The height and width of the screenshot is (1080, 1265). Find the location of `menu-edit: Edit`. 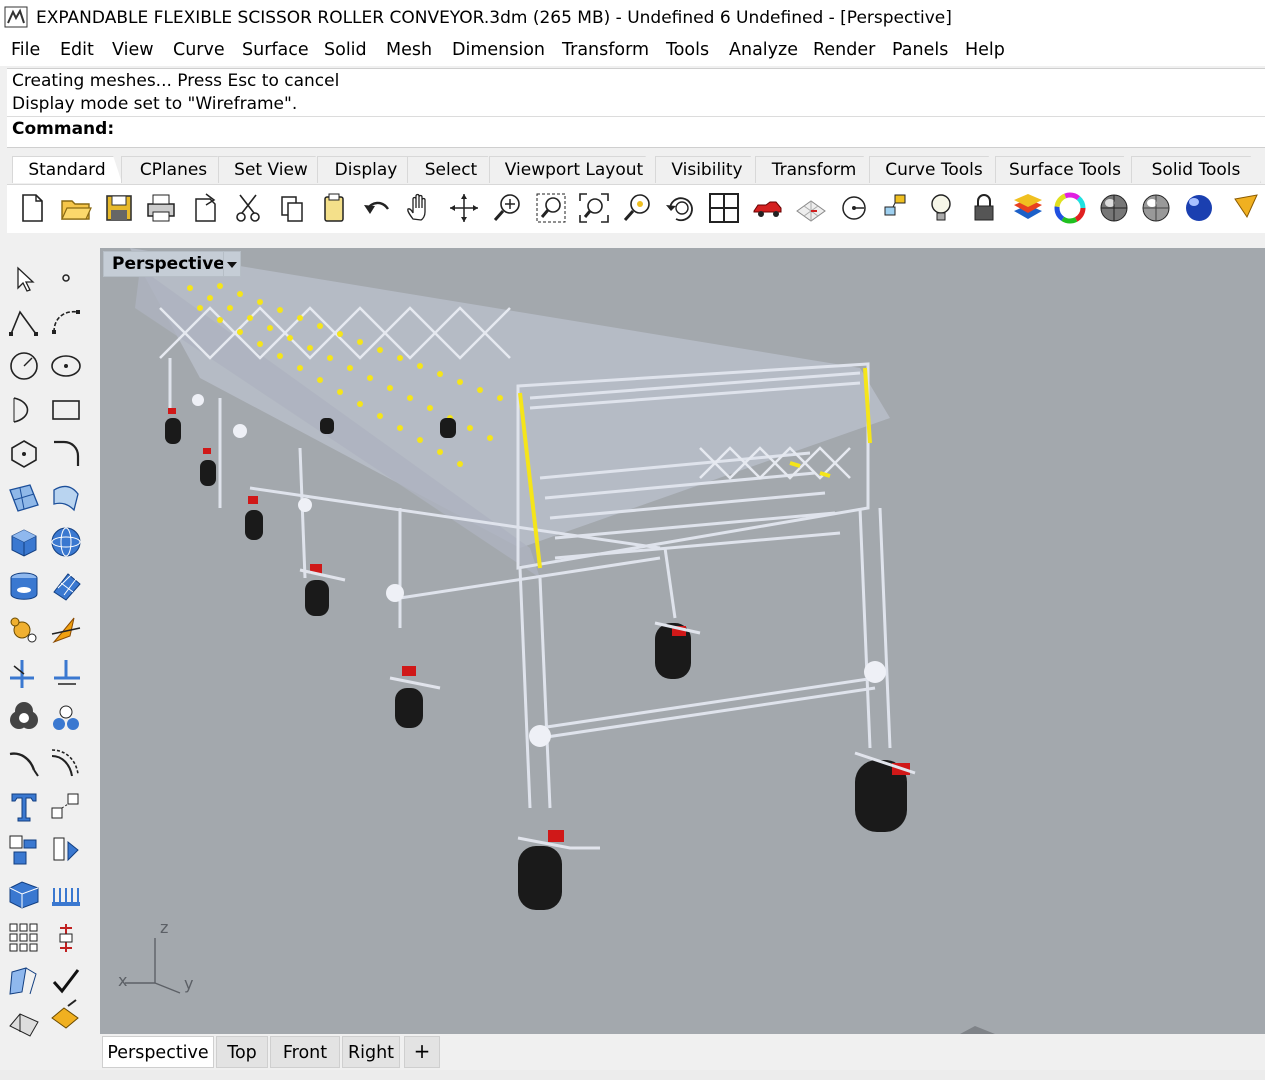

menu-edit: Edit is located at coordinates (77, 50).